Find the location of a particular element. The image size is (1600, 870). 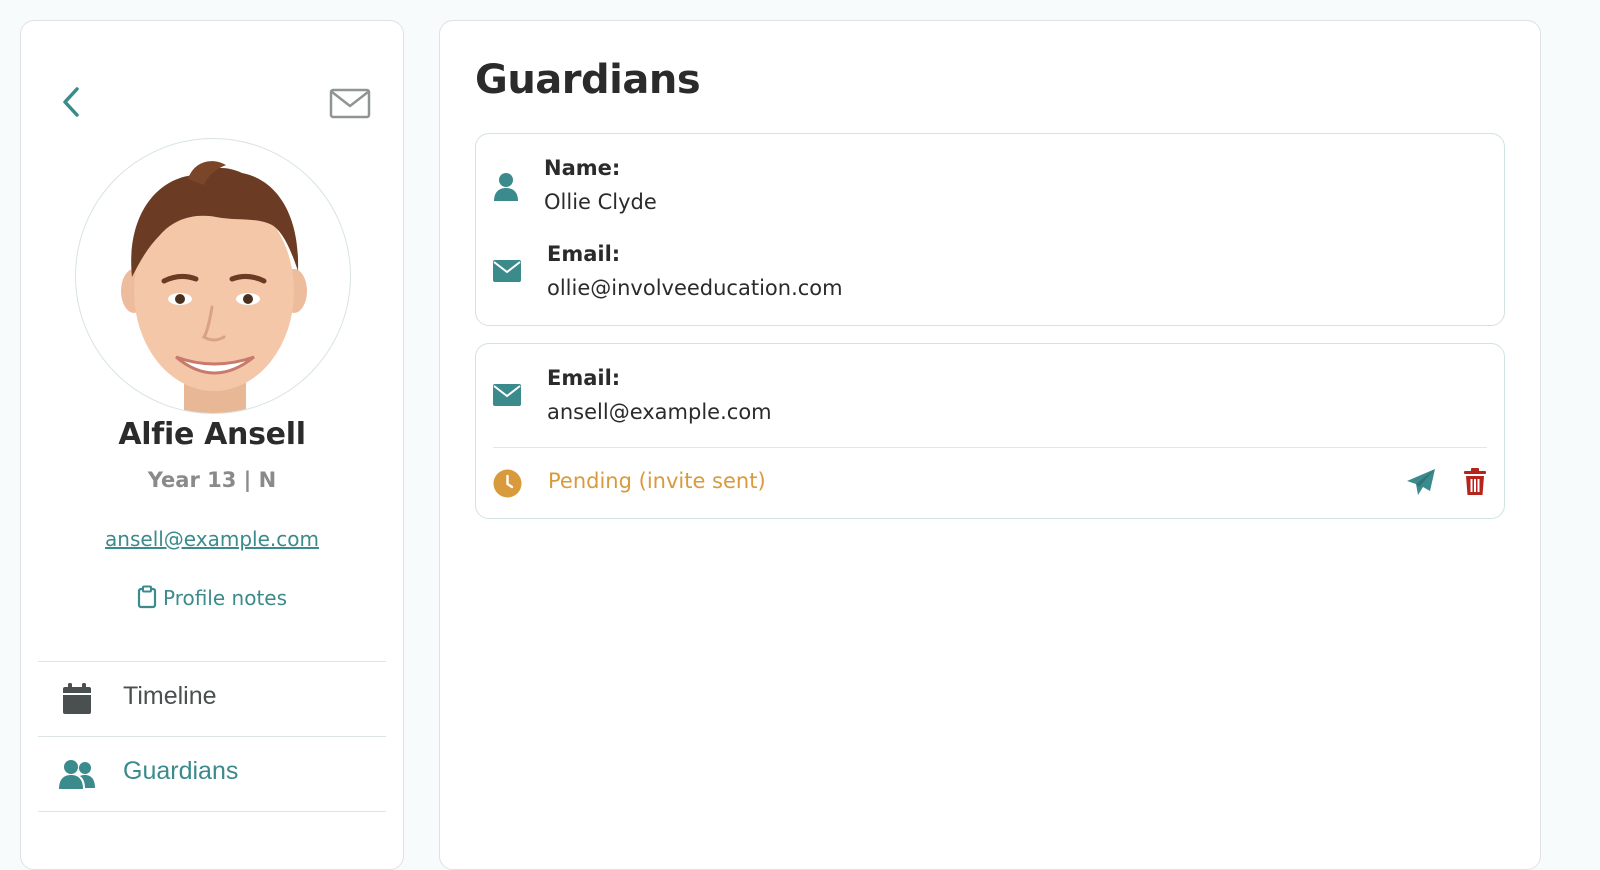

calendar-icon is located at coordinates (77, 698).